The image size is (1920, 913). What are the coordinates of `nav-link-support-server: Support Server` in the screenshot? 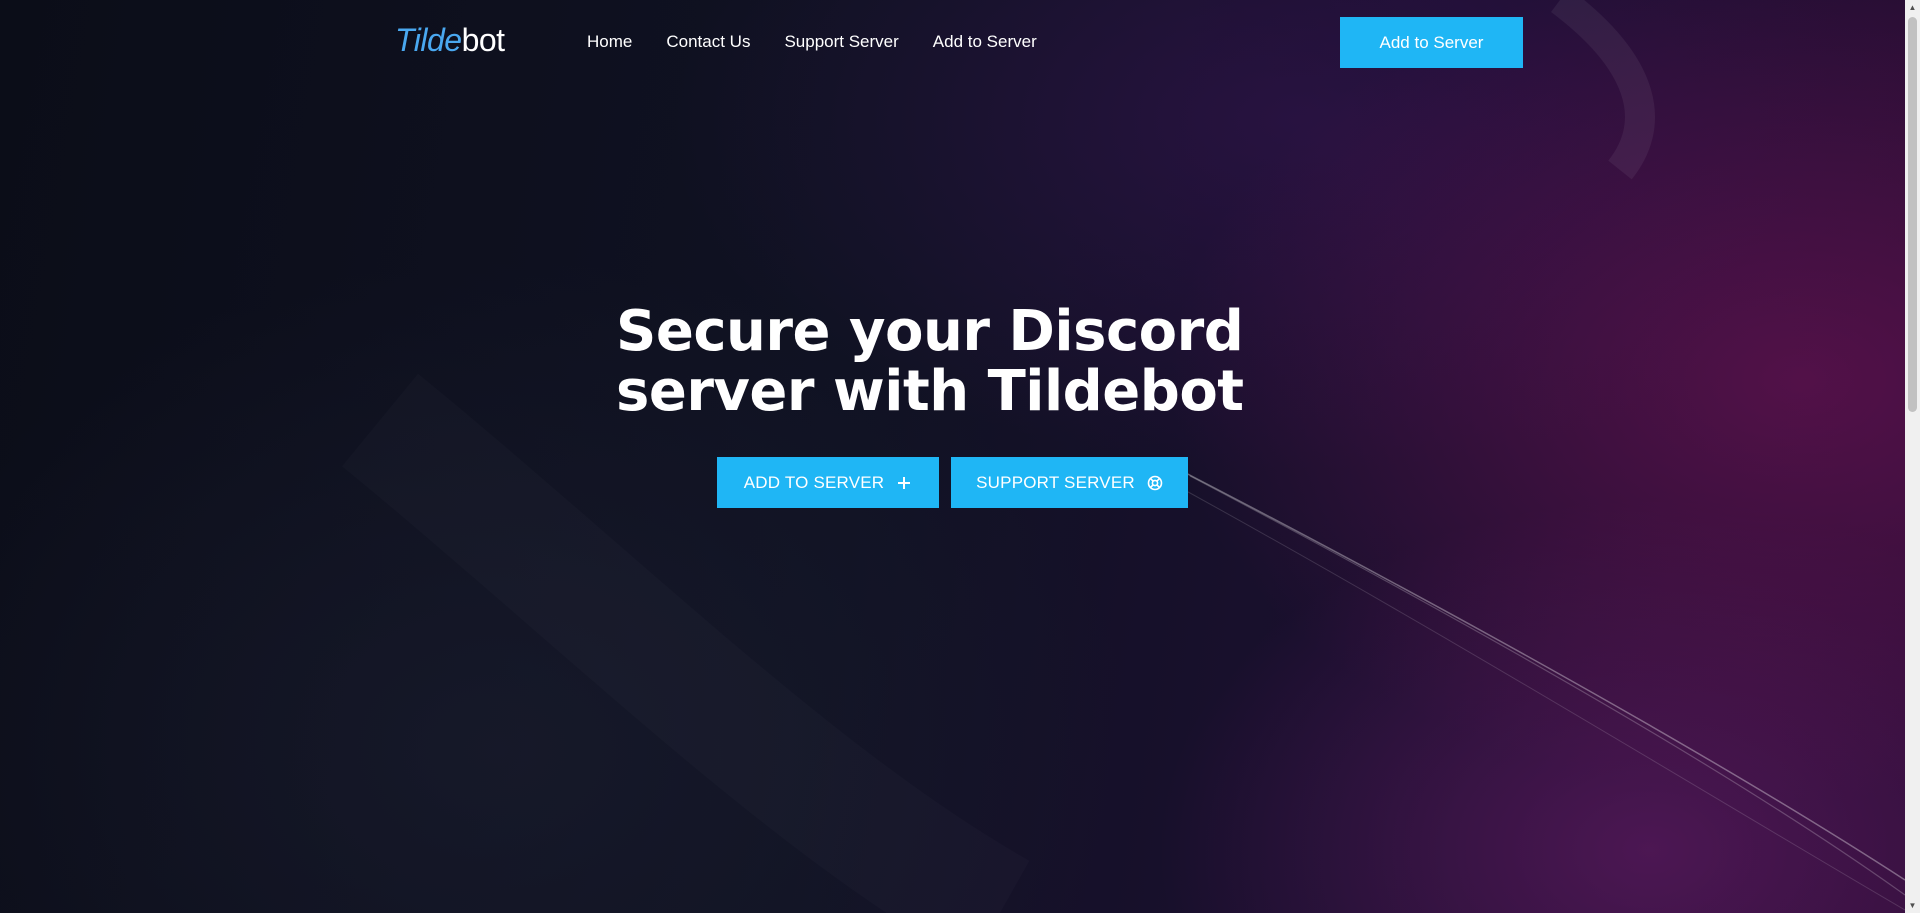 It's located at (841, 42).